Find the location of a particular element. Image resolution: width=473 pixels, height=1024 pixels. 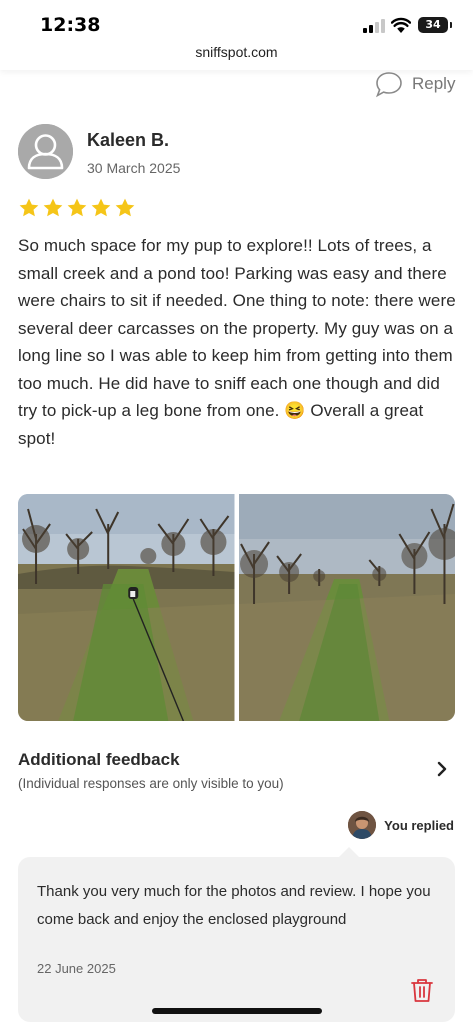

wifi-icon is located at coordinates (401, 25).